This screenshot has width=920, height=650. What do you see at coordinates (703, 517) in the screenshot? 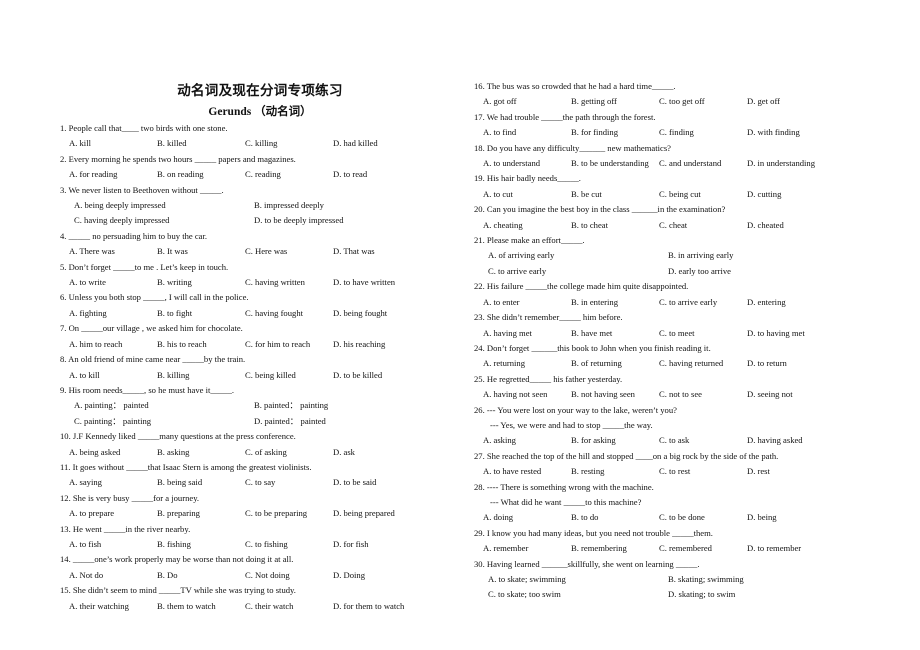
I see `answer-option: C. to be done` at bounding box center [703, 517].